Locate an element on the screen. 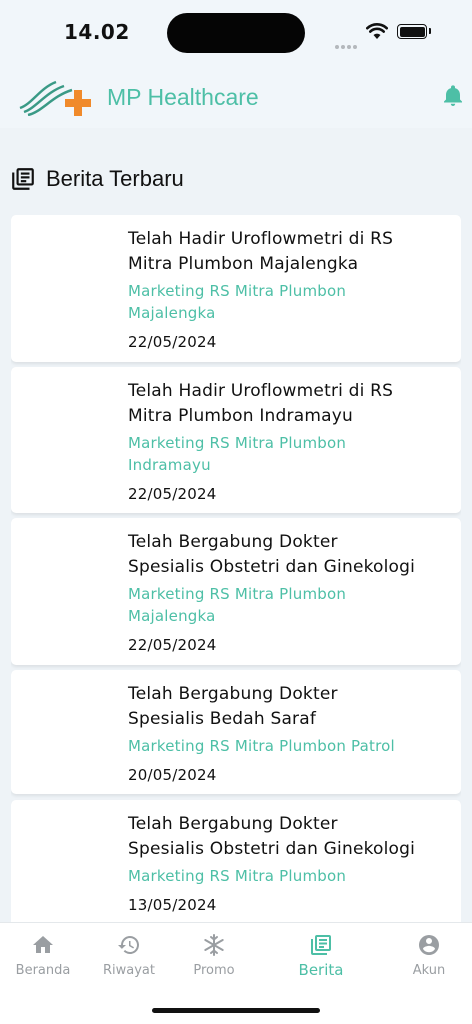 The height and width of the screenshot is (1024, 472). news-date: 13/05/2024 is located at coordinates (172, 905).